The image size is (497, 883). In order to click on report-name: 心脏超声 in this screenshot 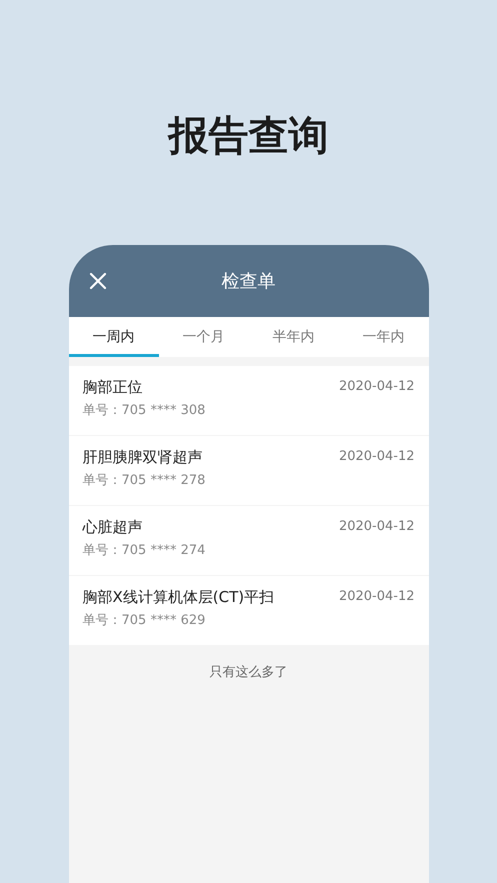, I will do `click(113, 527)`.